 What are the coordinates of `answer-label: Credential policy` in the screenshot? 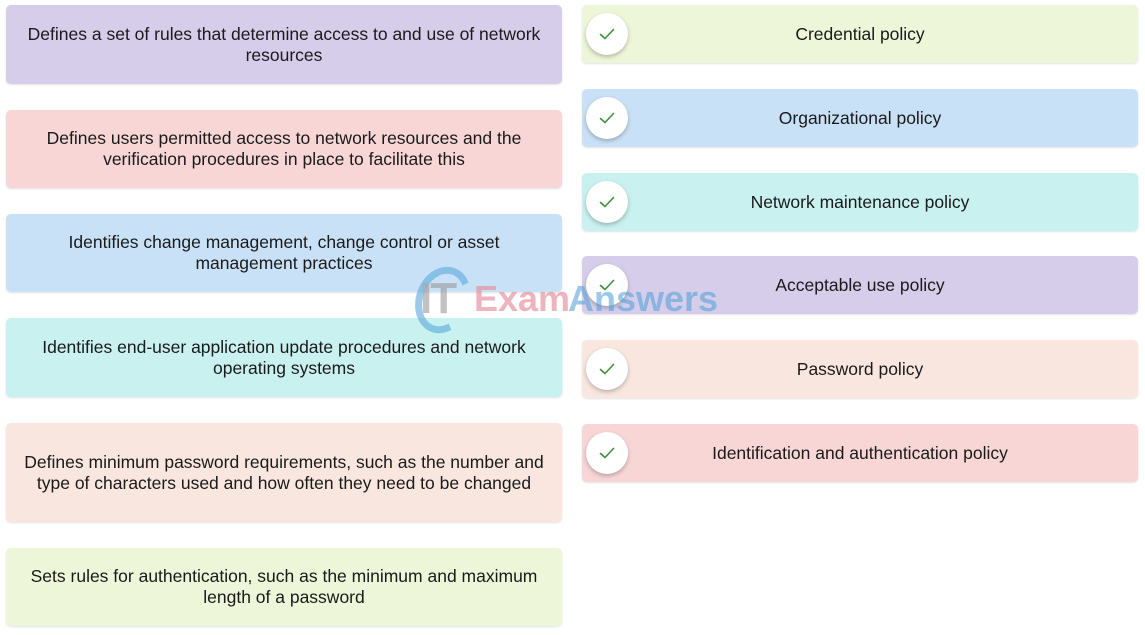 It's located at (860, 33).